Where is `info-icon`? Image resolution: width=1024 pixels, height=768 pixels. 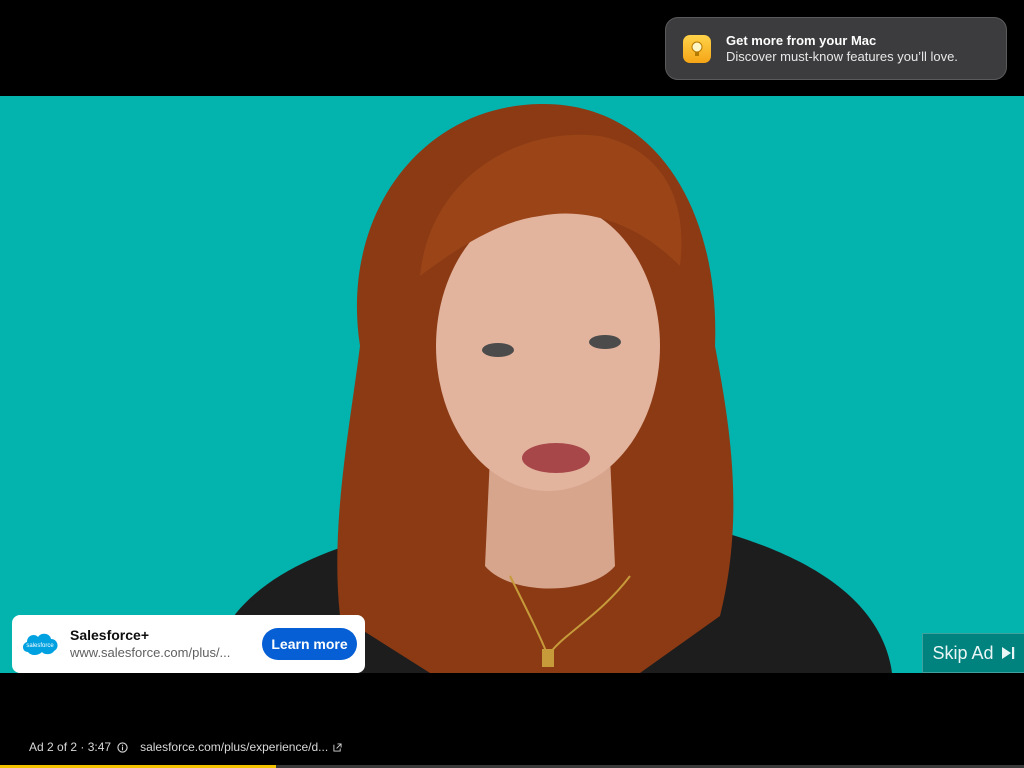 info-icon is located at coordinates (122, 747).